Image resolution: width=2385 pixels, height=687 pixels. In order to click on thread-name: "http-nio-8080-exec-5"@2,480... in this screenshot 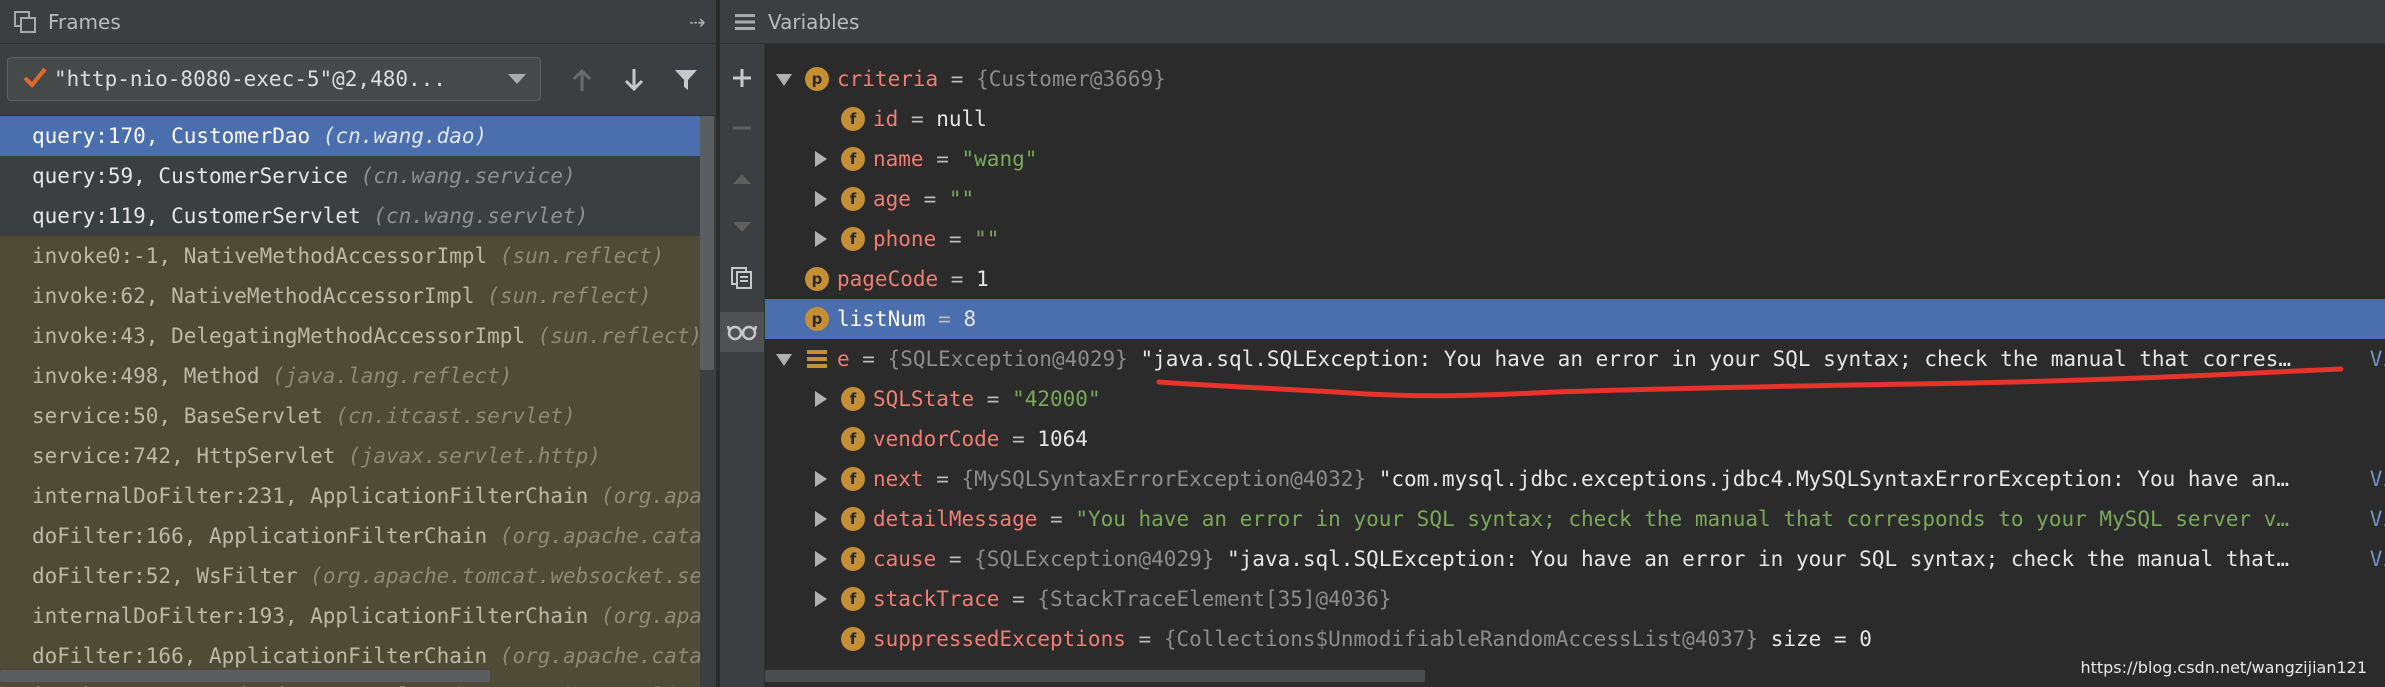, I will do `click(250, 79)`.